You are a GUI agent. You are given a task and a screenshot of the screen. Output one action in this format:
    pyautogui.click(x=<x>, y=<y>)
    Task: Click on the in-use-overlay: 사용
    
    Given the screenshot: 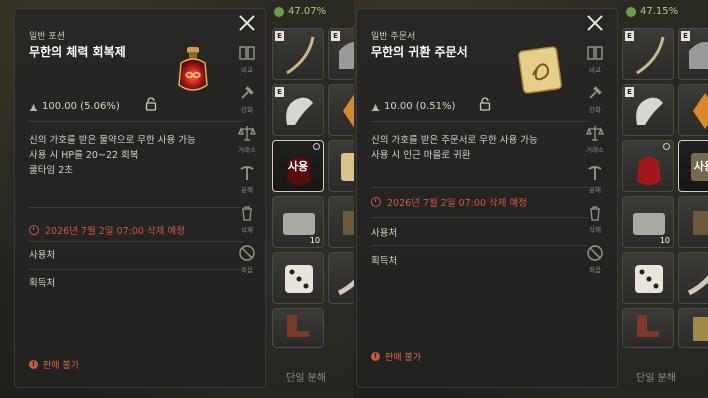 What is the action you would take?
    pyautogui.click(x=693, y=166)
    